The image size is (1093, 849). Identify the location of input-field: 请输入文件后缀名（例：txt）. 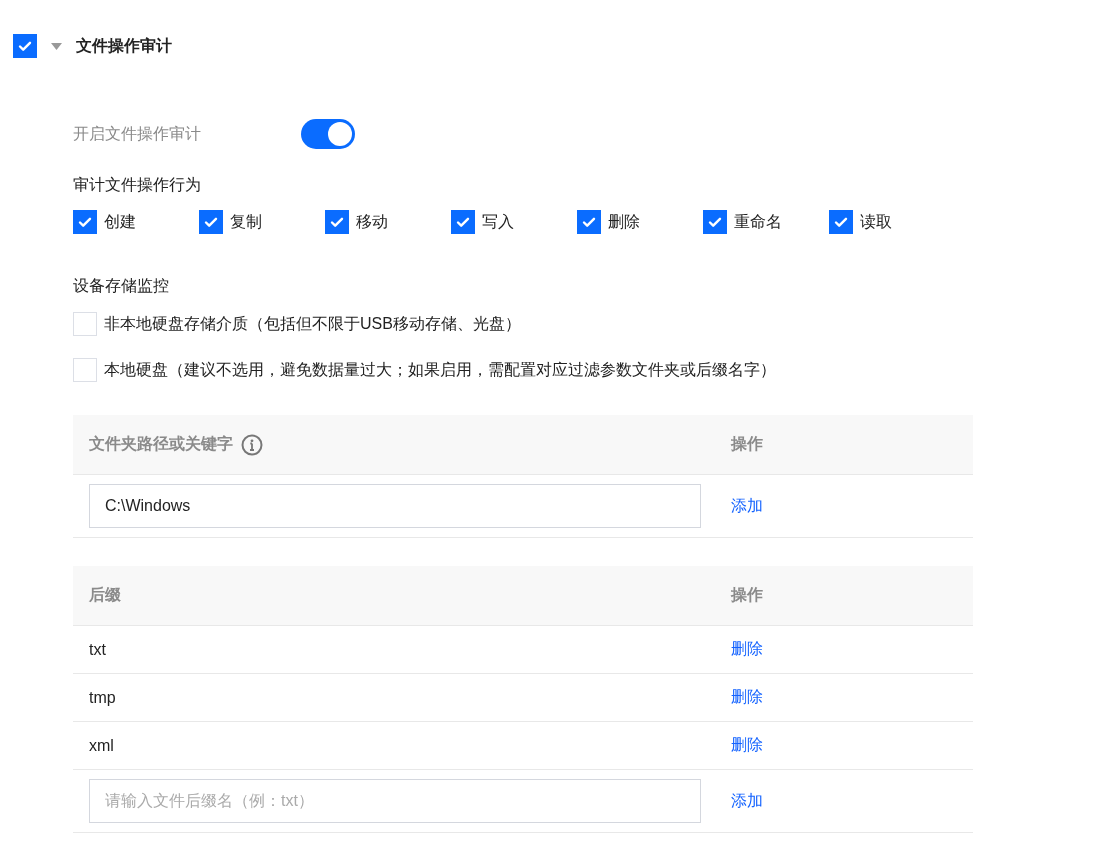
(395, 801).